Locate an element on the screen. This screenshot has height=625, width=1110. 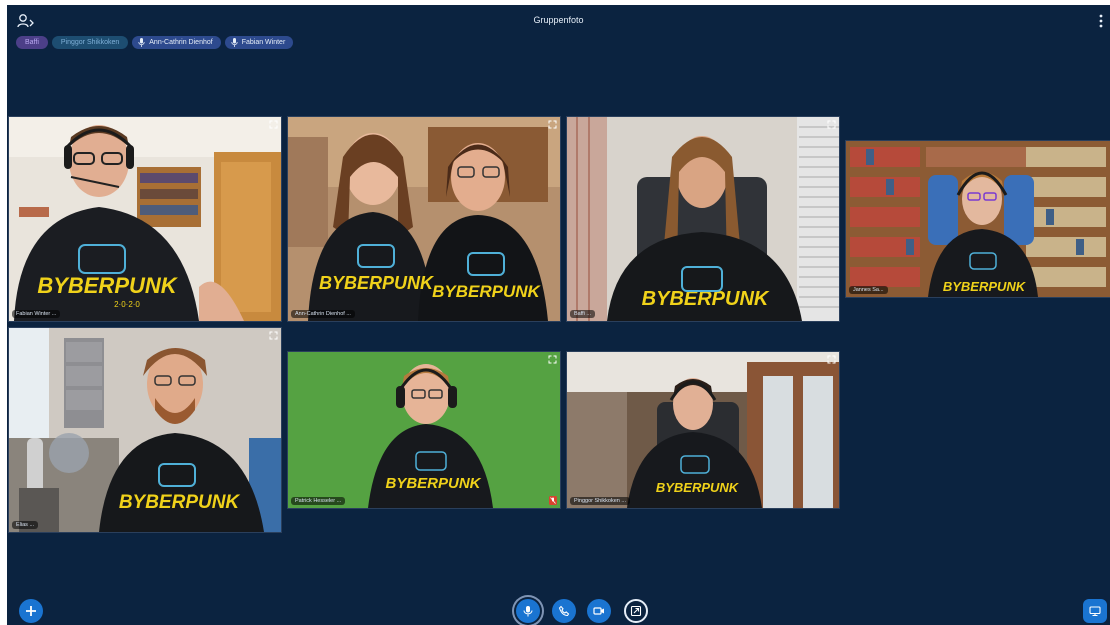
participant-chip: Ann-Cathrin Dienhof is located at coordinates (176, 42).